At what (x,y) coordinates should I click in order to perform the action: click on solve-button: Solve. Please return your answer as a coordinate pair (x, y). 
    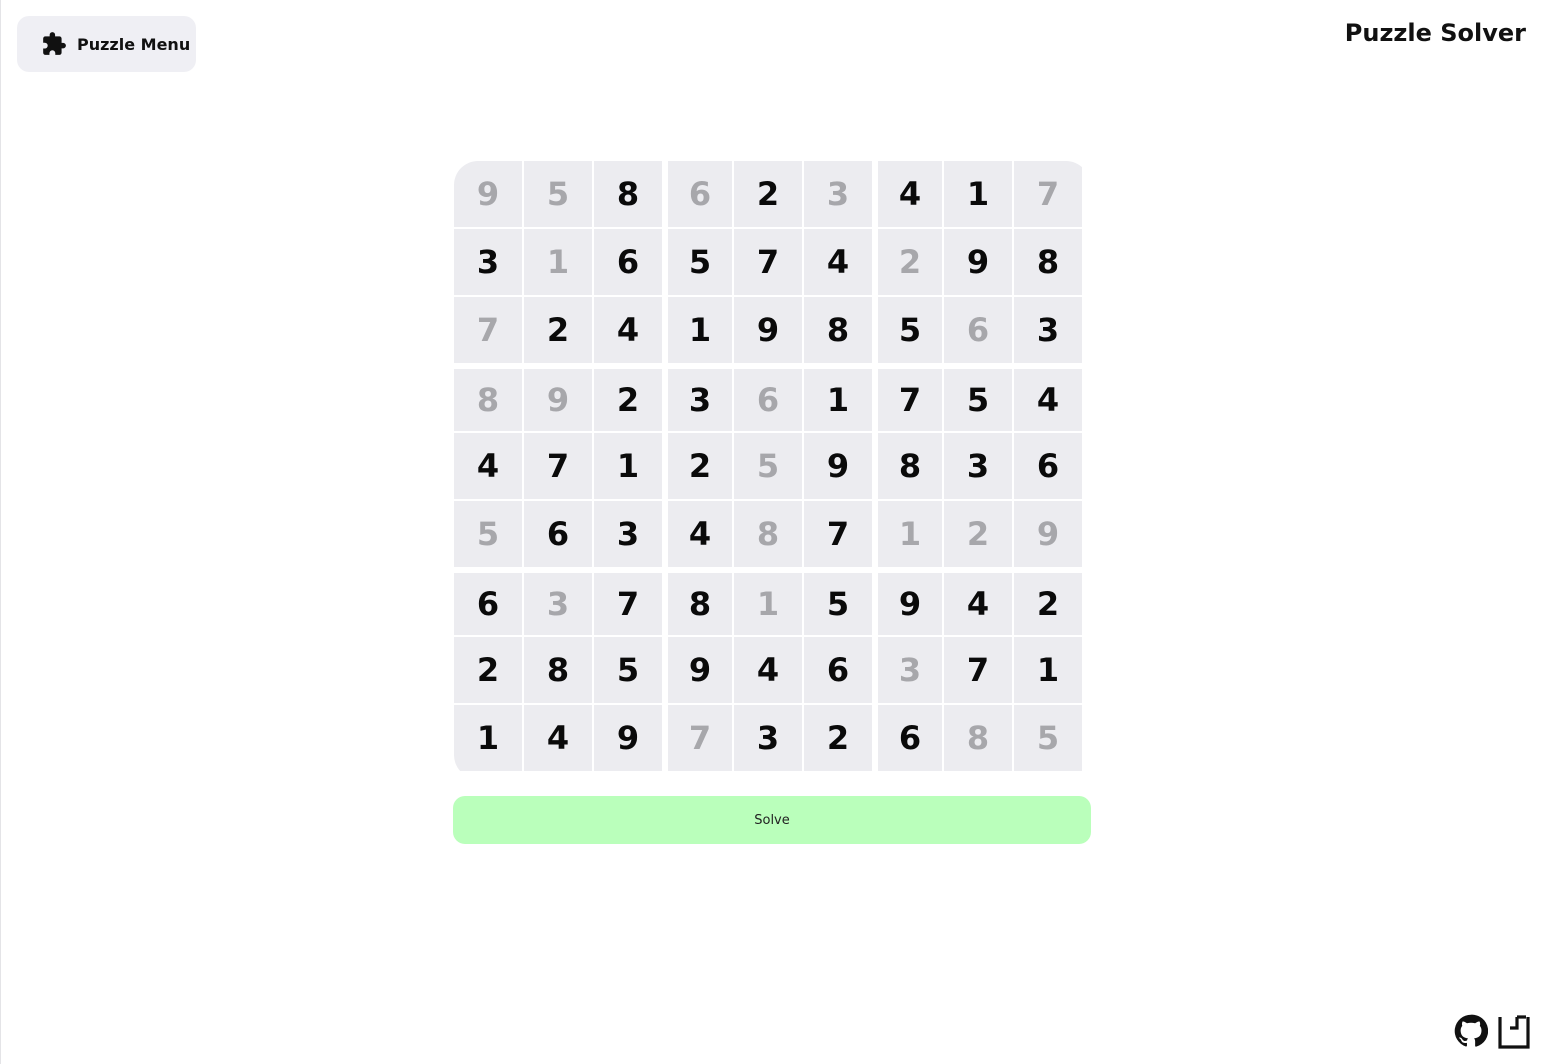
    Looking at the image, I should click on (772, 820).